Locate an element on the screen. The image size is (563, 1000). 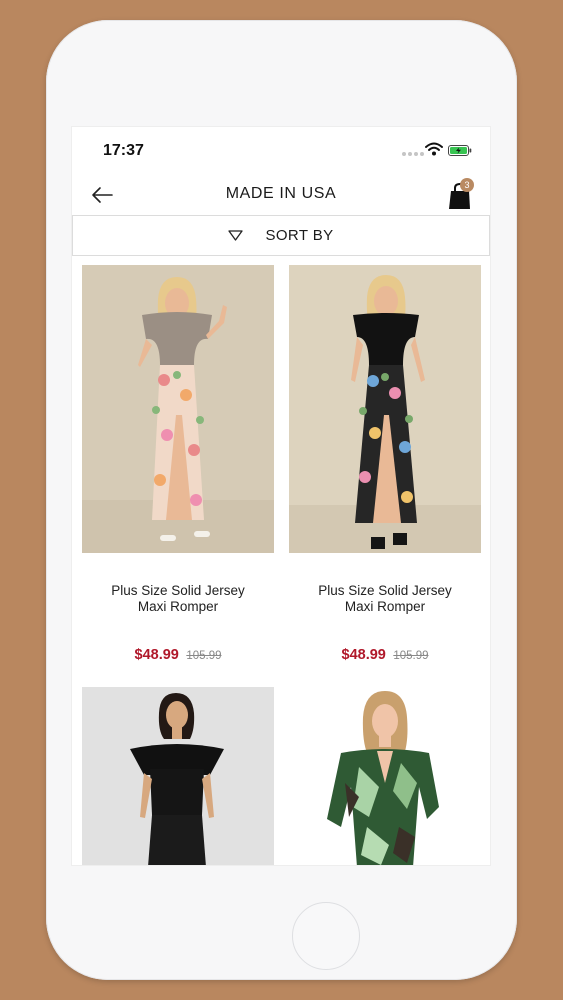
status-time: 17:37 is located at coordinates (123, 150).